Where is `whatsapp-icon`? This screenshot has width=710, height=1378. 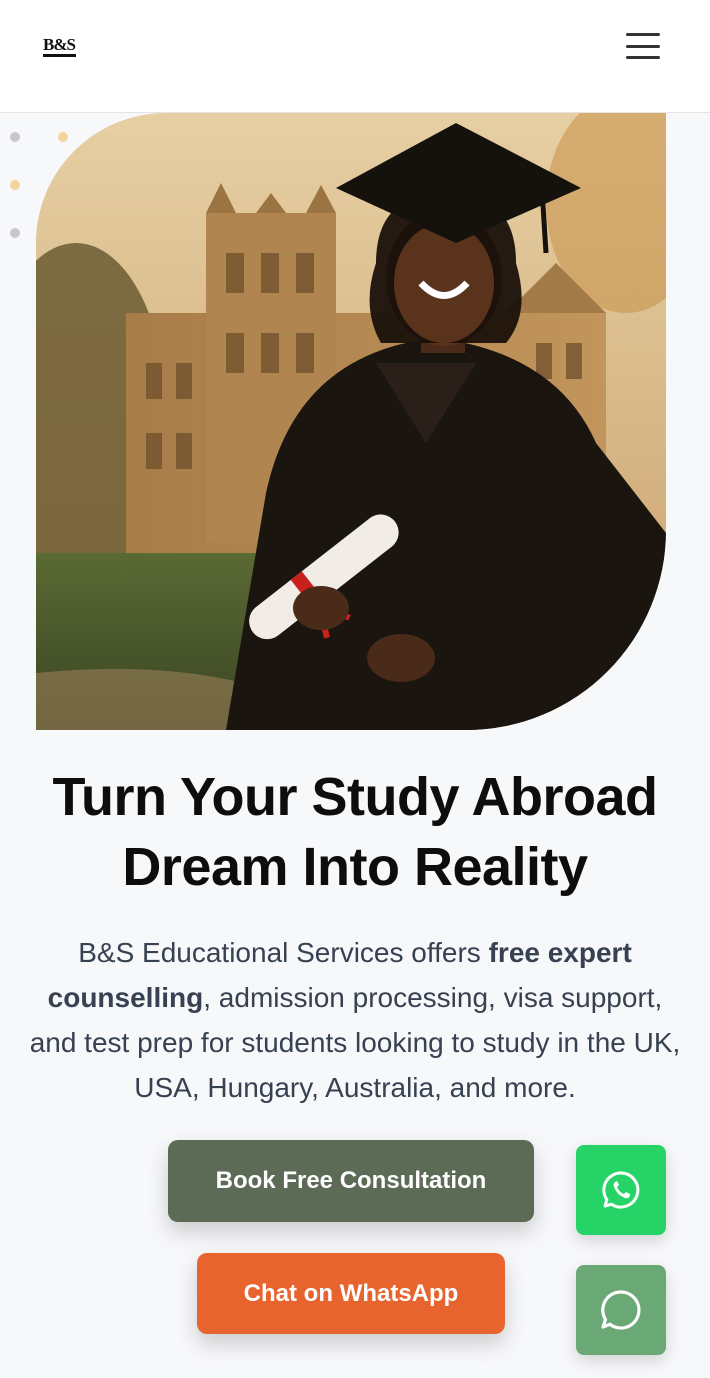
whatsapp-icon is located at coordinates (621, 1190).